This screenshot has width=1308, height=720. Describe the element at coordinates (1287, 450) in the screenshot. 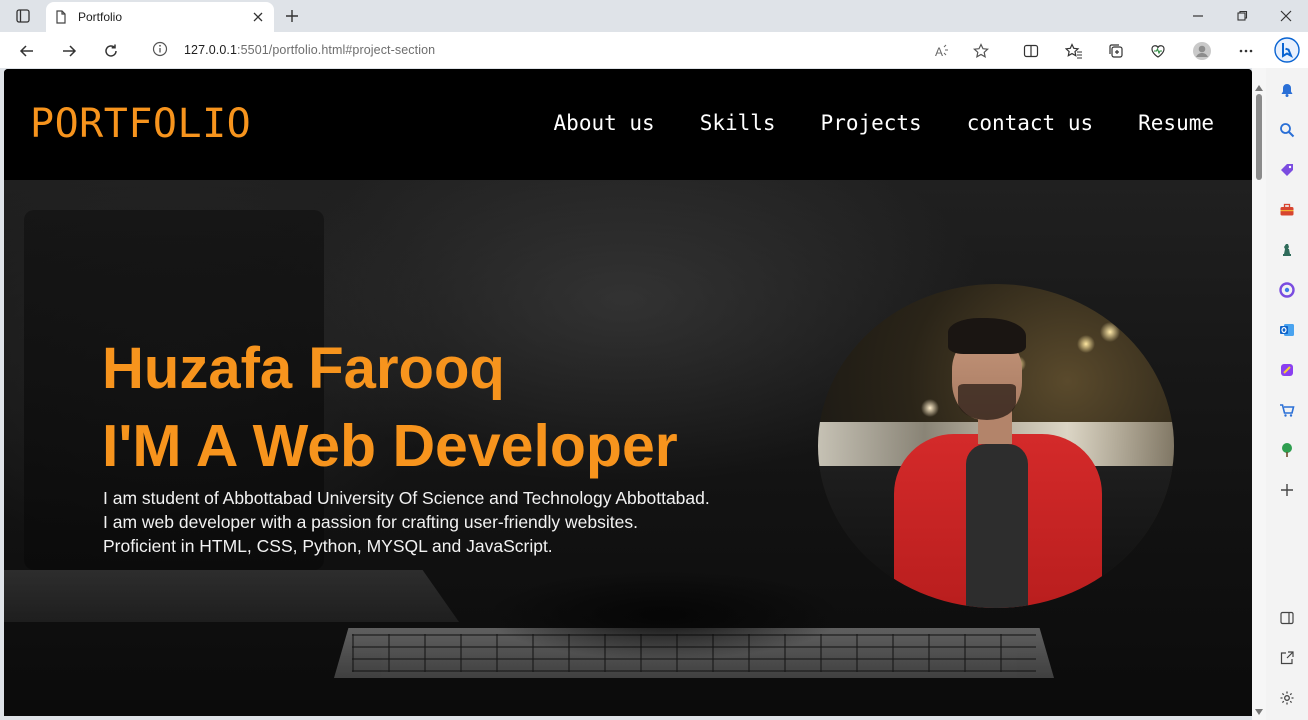

I see `tree-icon` at that location.